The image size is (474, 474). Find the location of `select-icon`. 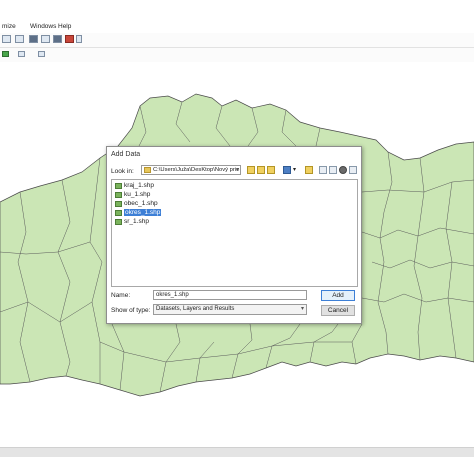

select-icon is located at coordinates (21, 54).